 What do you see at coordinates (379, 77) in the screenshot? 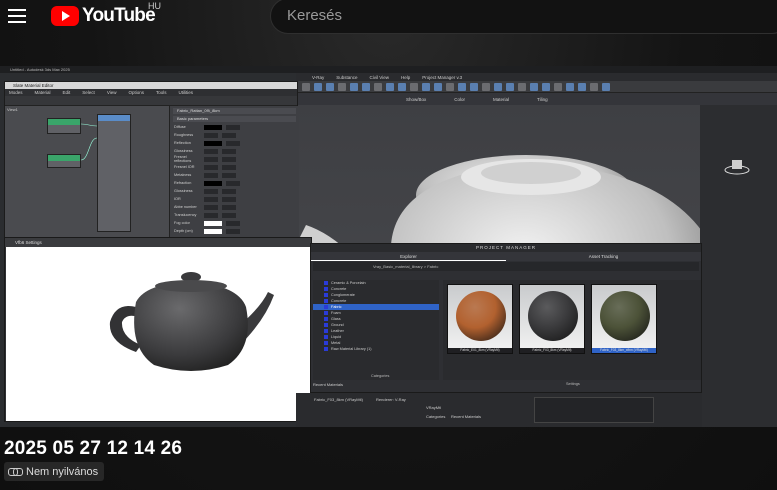
I see `max-menu-item: Civil View` at bounding box center [379, 77].